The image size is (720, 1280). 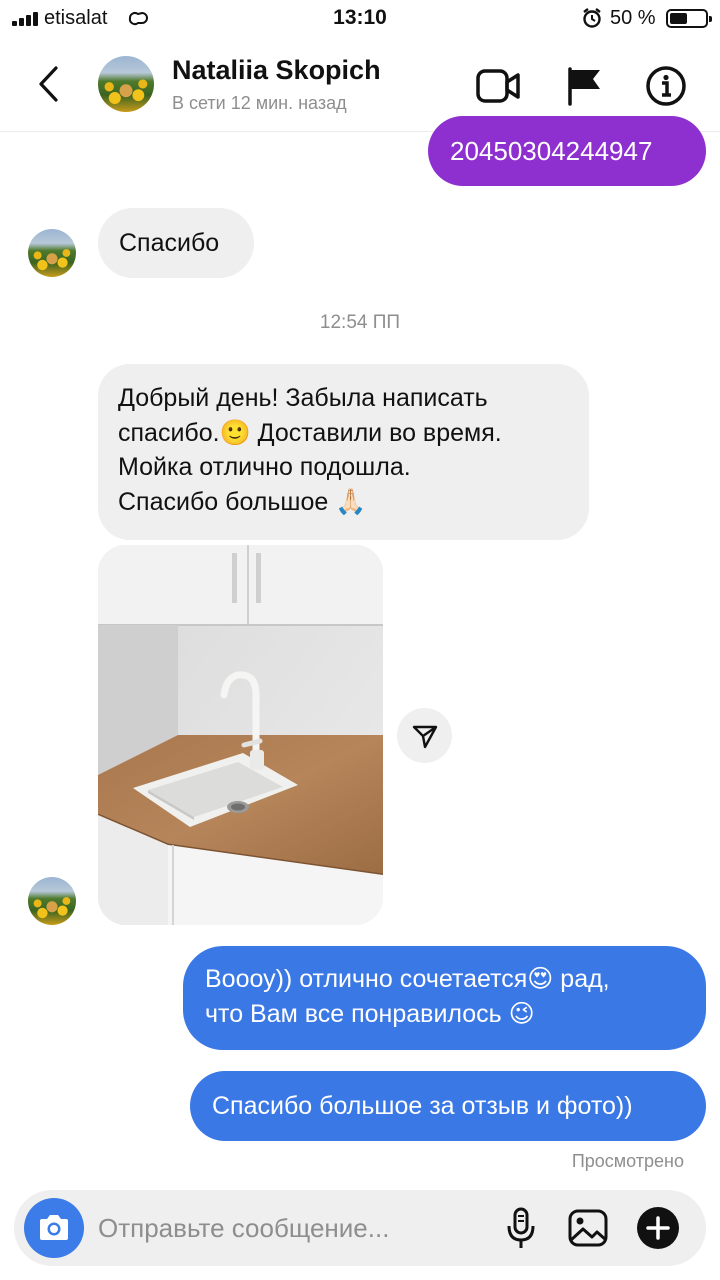 I want to click on plus-icon, so click(x=658, y=1228).